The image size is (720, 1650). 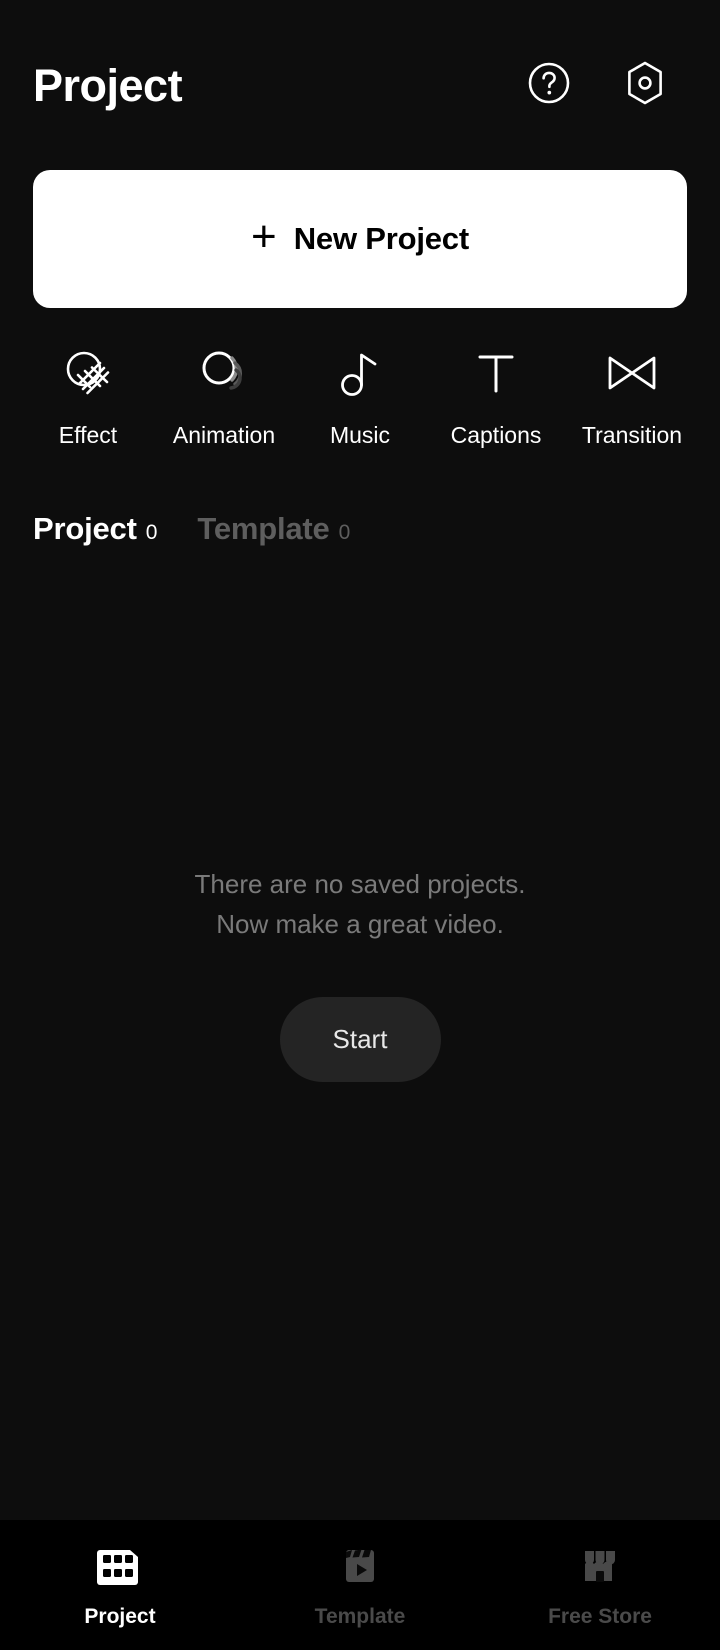 What do you see at coordinates (496, 373) in the screenshot?
I see `captions-text-t-icon` at bounding box center [496, 373].